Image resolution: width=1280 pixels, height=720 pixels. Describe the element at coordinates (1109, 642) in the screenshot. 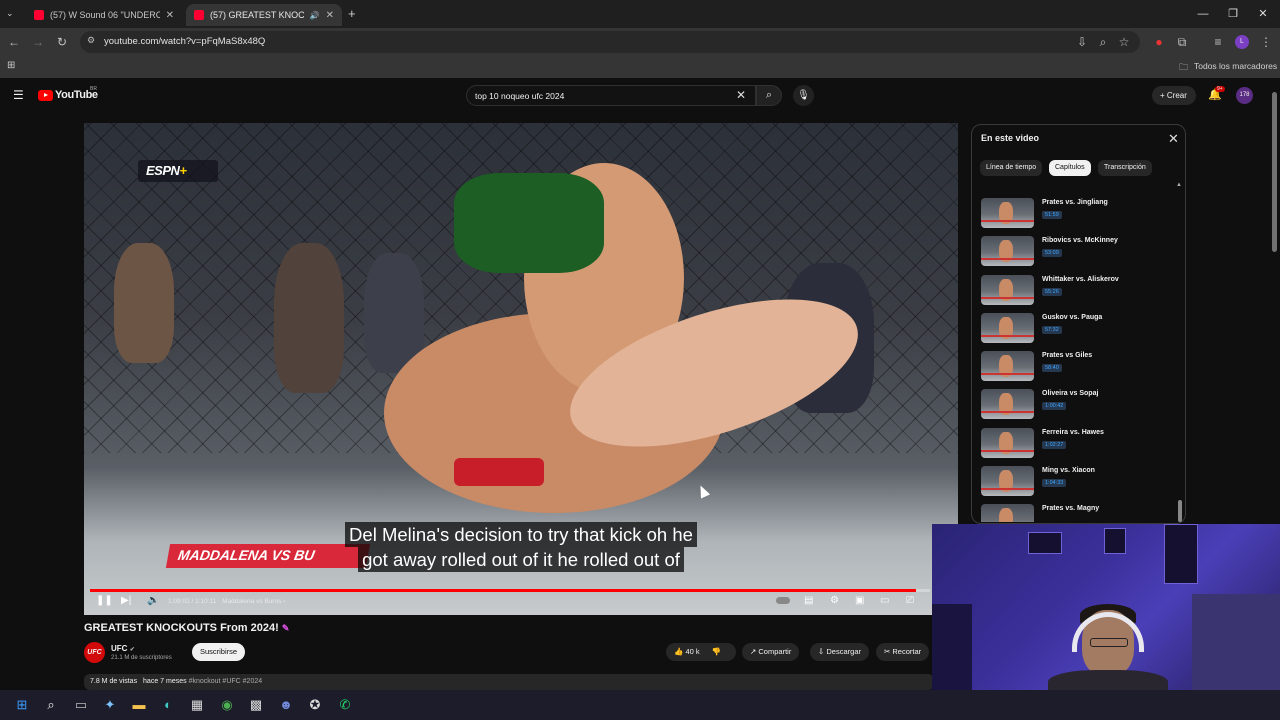

I see `glasses` at that location.